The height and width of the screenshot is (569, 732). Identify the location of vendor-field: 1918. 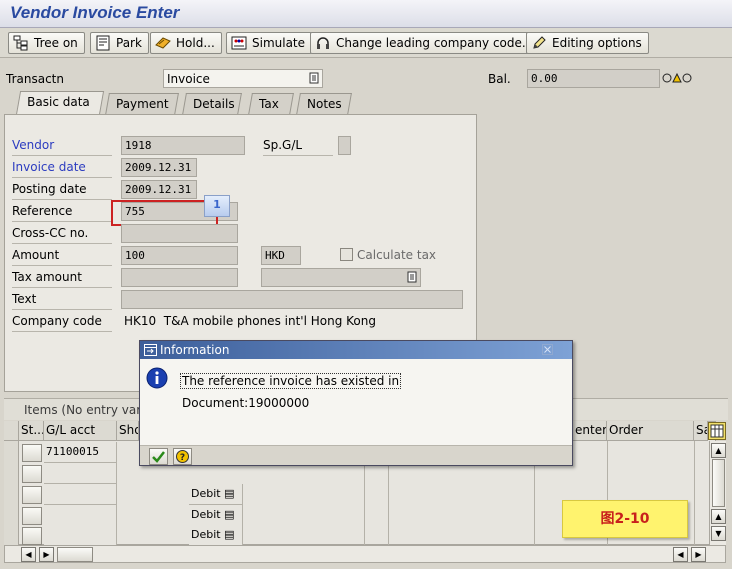
(183, 145).